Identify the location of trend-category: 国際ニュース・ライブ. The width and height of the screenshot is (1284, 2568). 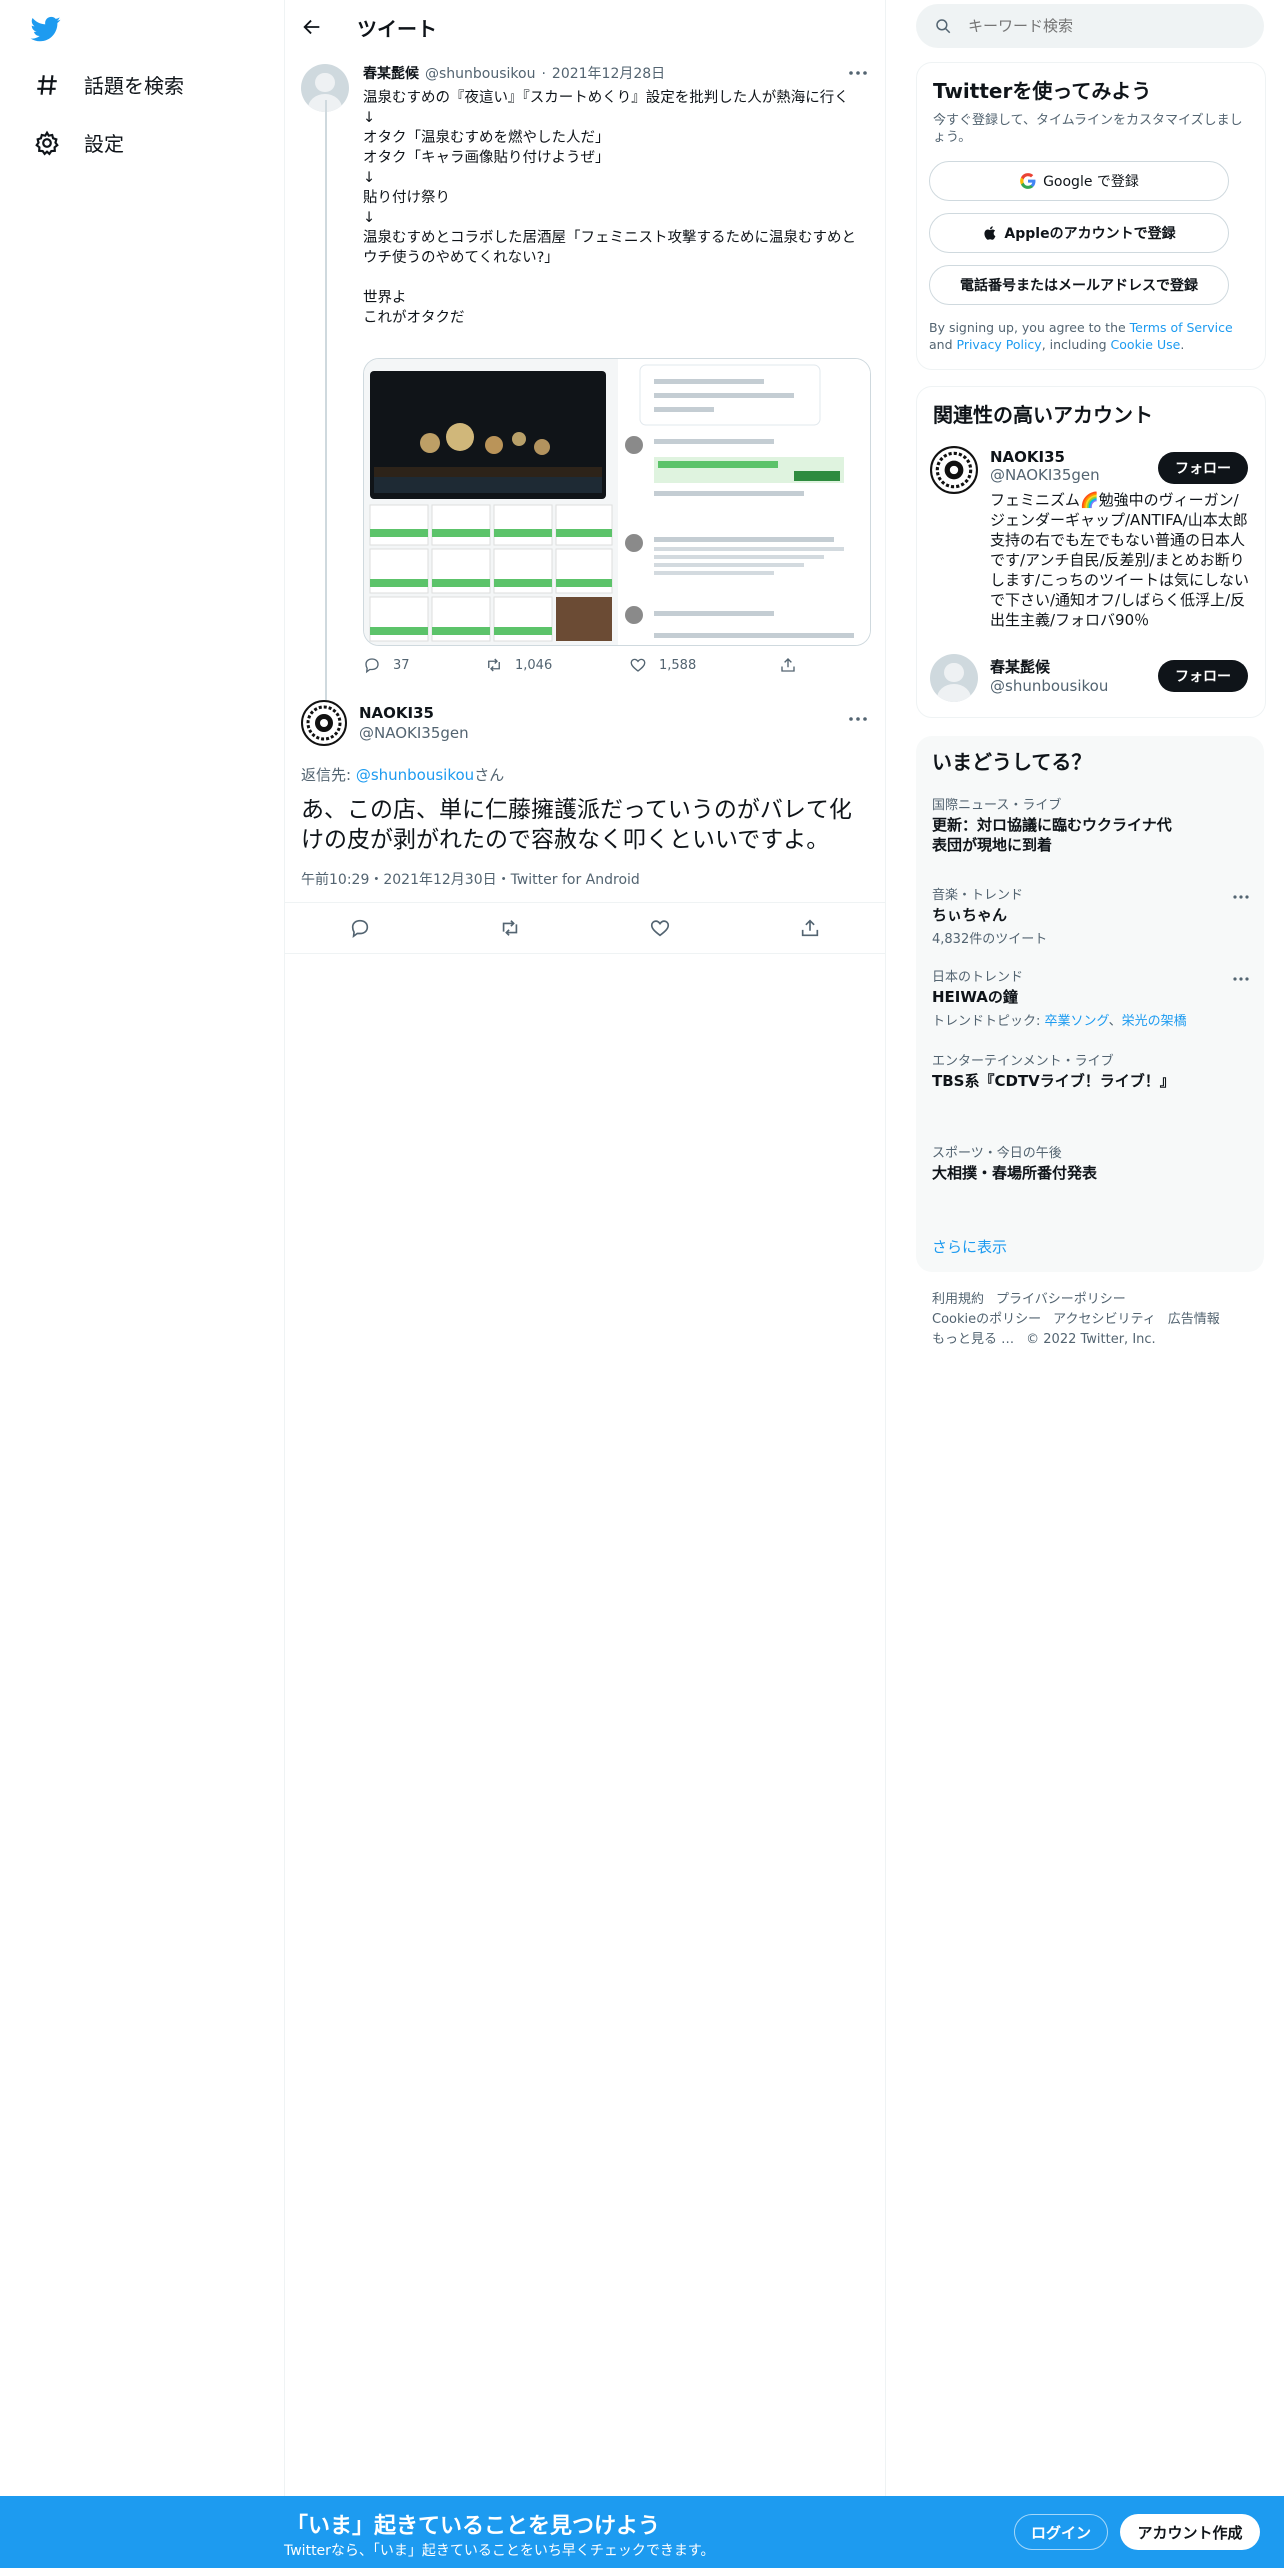
(997, 805).